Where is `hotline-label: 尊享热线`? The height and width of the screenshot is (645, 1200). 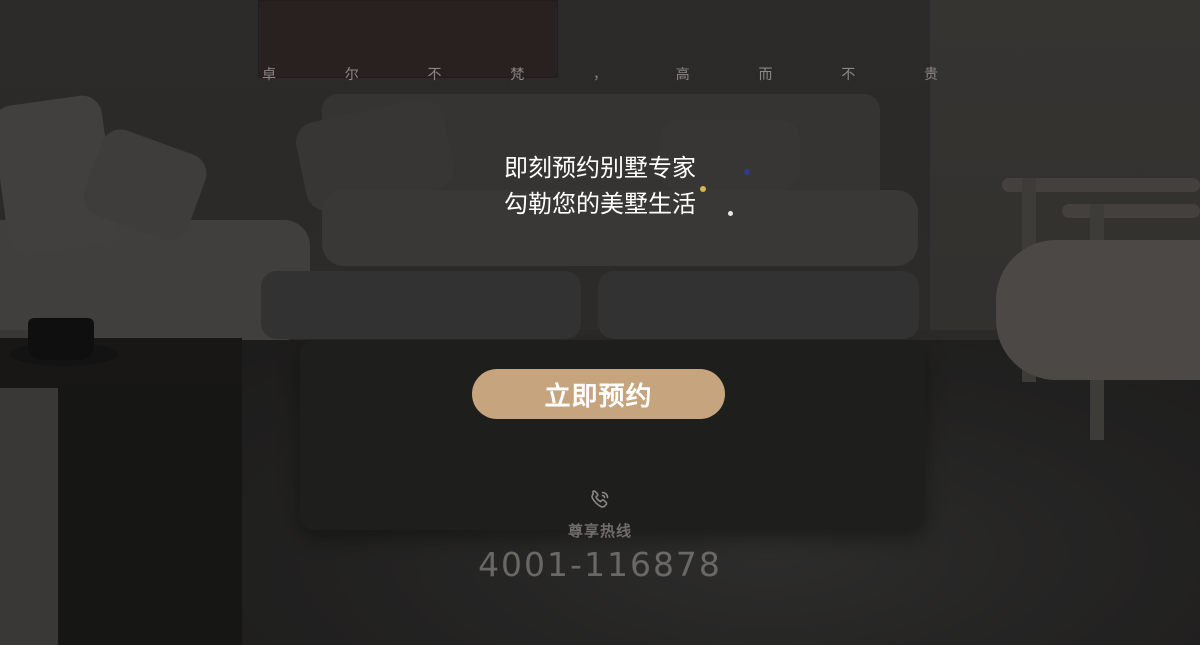 hotline-label: 尊享热线 is located at coordinates (599, 531).